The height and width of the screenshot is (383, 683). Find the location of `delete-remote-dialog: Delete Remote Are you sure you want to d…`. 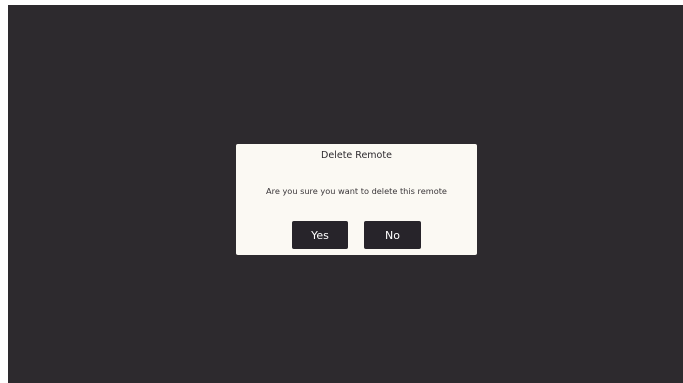

delete-remote-dialog: Delete Remote Are you sure you want to d… is located at coordinates (356, 199).